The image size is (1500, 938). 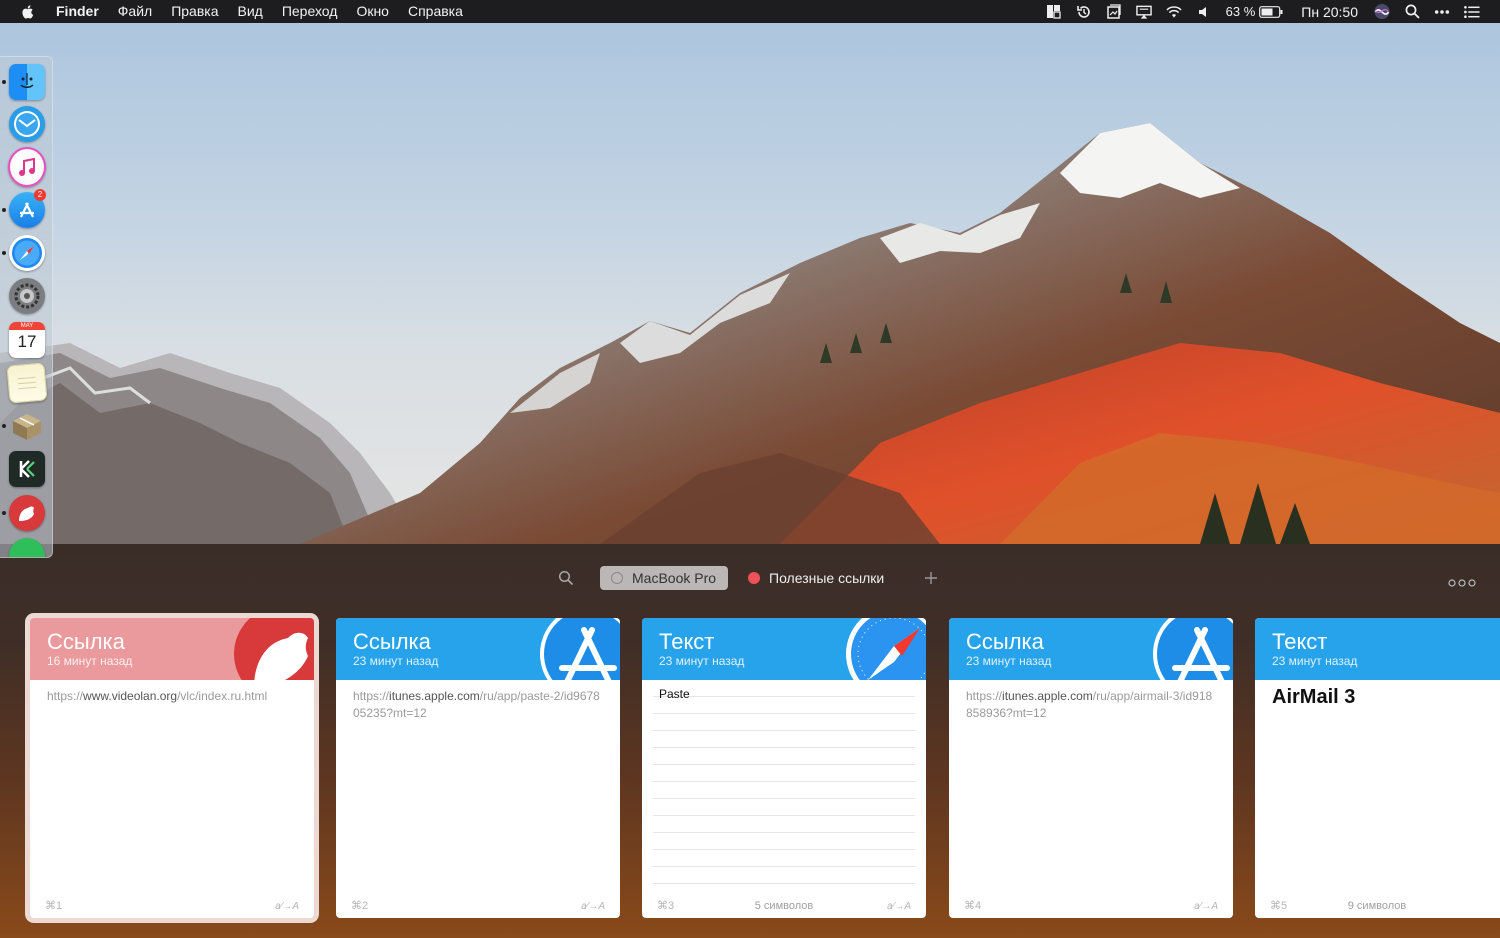 I want to click on pinboard-tab-links: Полезные ссылки, so click(x=816, y=578).